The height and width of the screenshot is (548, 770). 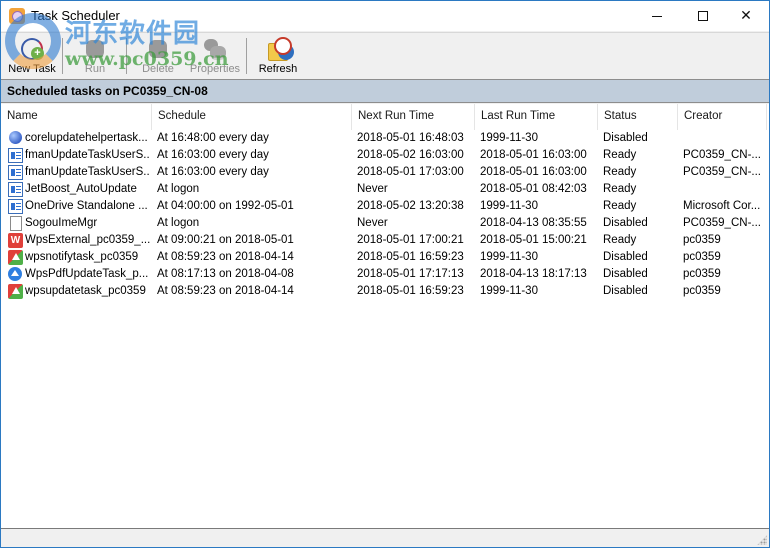 I want to click on properties-button: Properties, so click(x=215, y=55).